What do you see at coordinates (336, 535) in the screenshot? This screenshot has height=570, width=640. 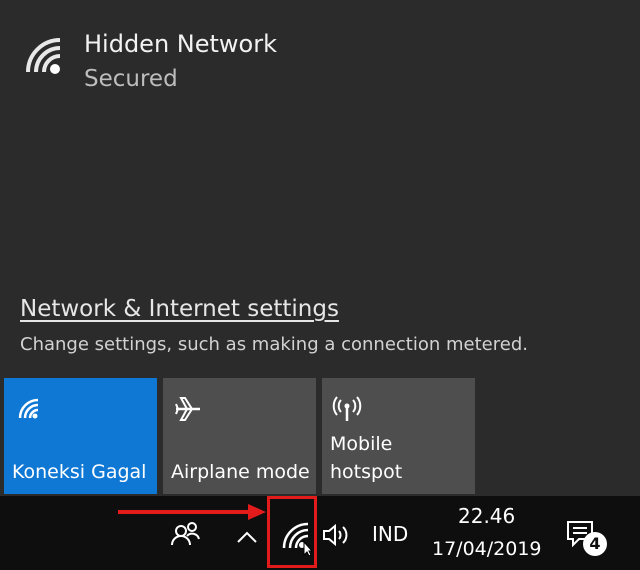 I see `volume-icon` at bounding box center [336, 535].